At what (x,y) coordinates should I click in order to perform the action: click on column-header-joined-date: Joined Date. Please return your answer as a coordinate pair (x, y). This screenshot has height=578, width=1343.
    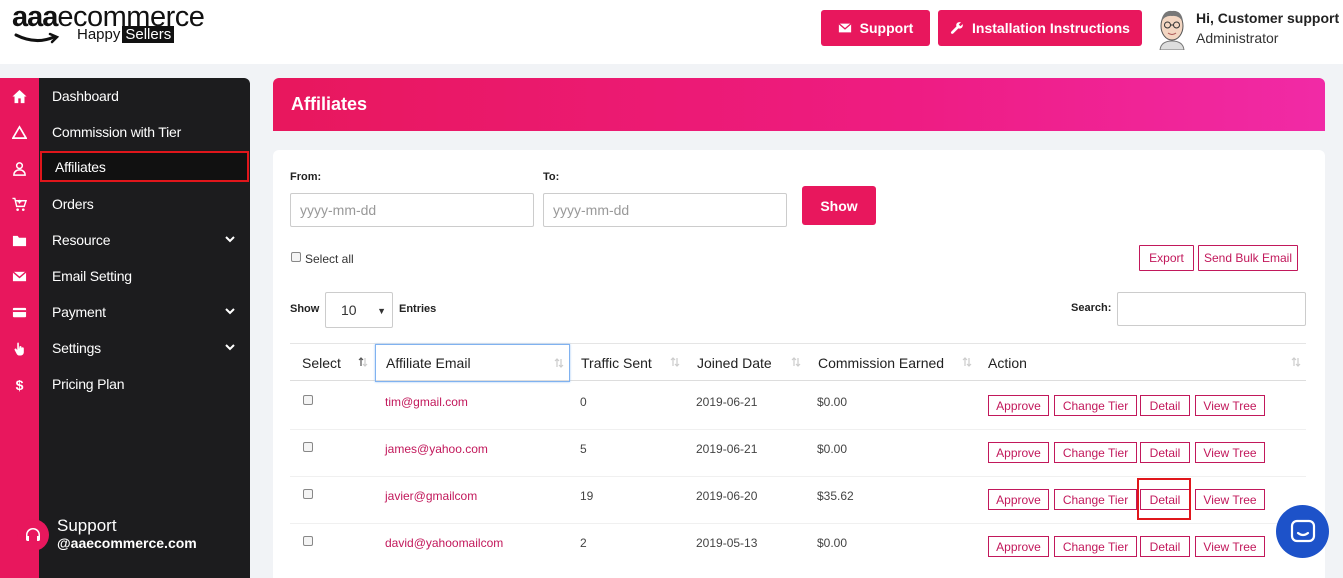
    Looking at the image, I should click on (747, 363).